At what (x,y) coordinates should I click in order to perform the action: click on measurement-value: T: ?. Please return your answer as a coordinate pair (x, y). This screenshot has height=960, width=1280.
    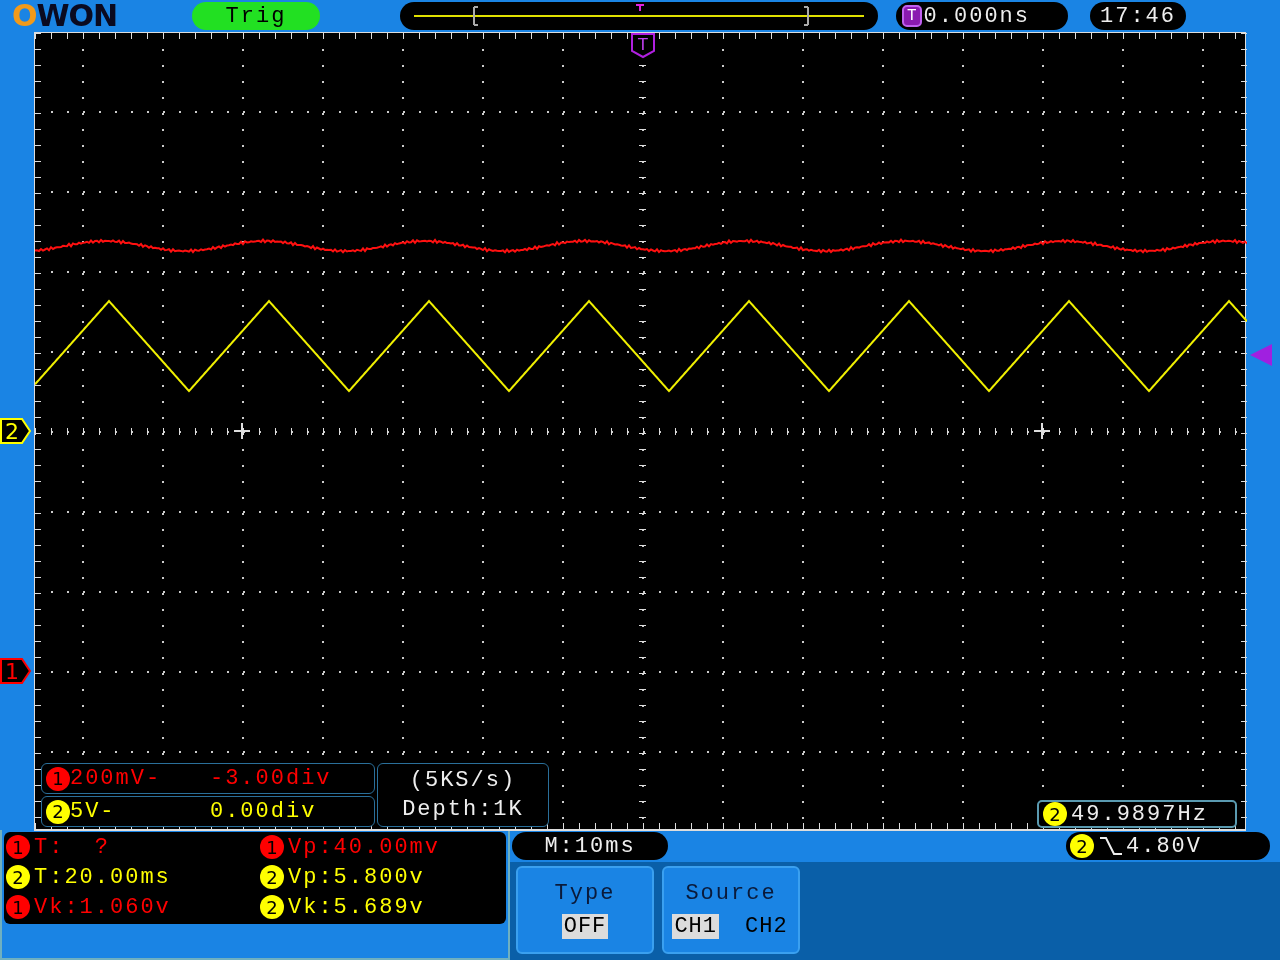
    Looking at the image, I should click on (72, 847).